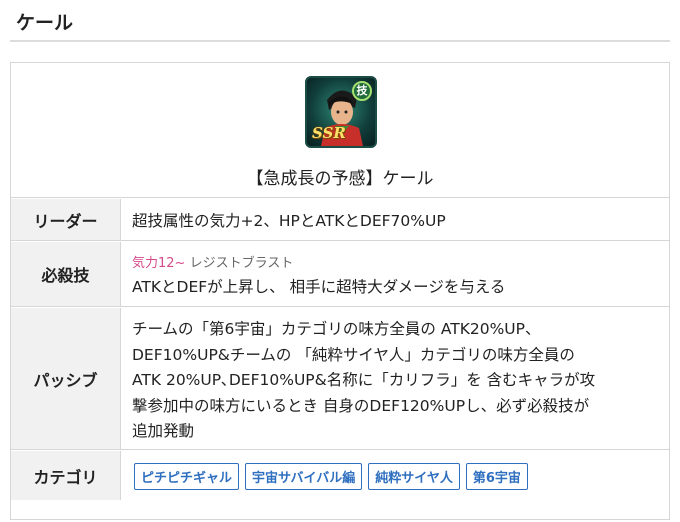  What do you see at coordinates (414, 476) in the screenshot?
I see `category-tag-link: 純粋サイヤ人` at bounding box center [414, 476].